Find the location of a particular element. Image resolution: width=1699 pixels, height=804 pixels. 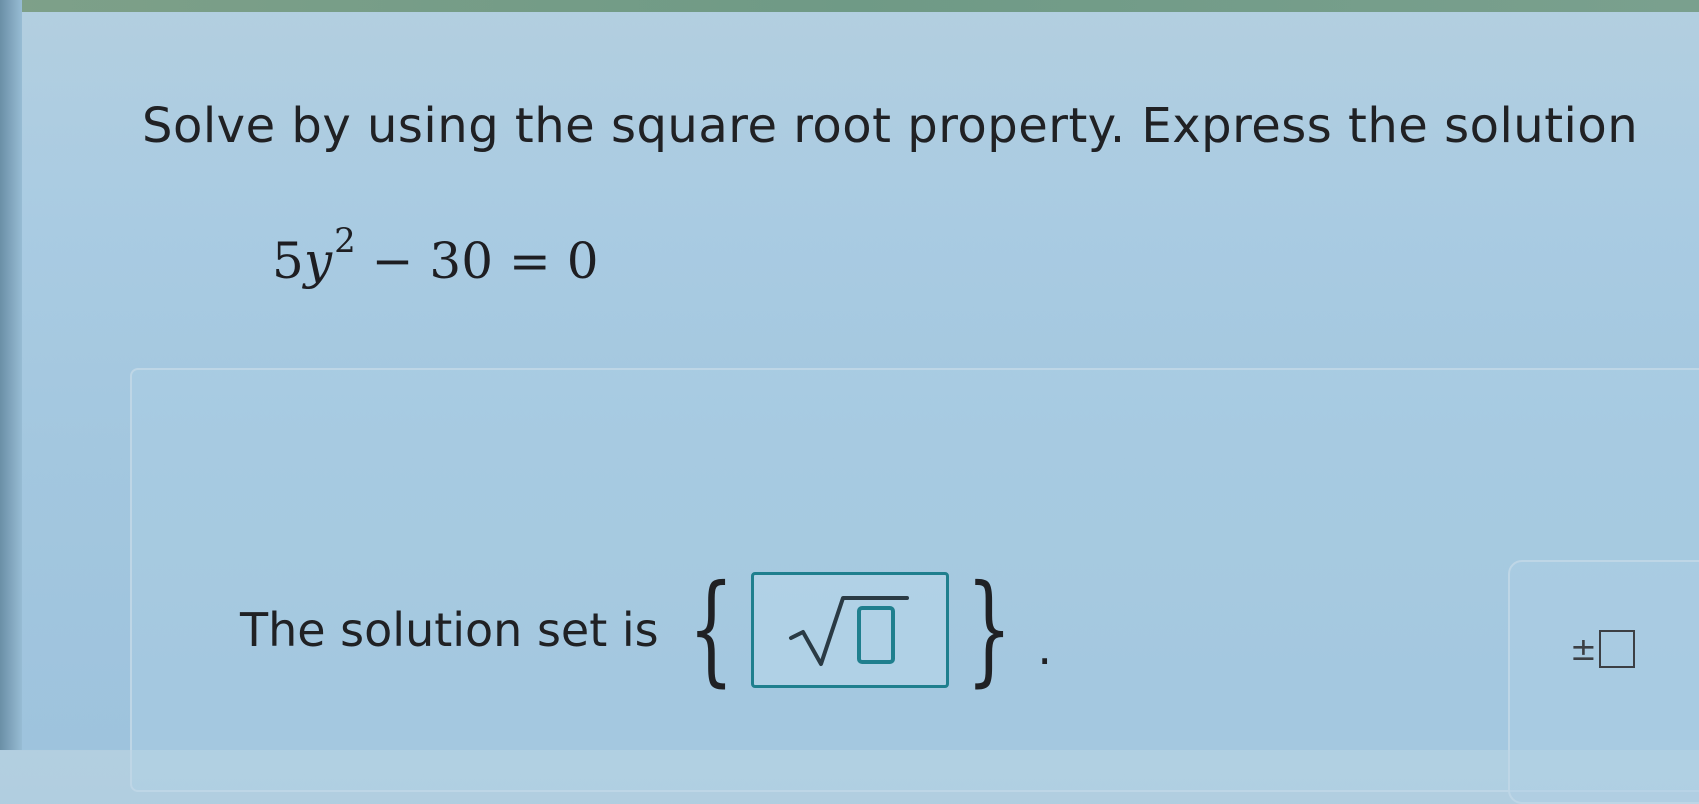

equation-rest: − 30 = 0 is located at coordinates (477, 261).